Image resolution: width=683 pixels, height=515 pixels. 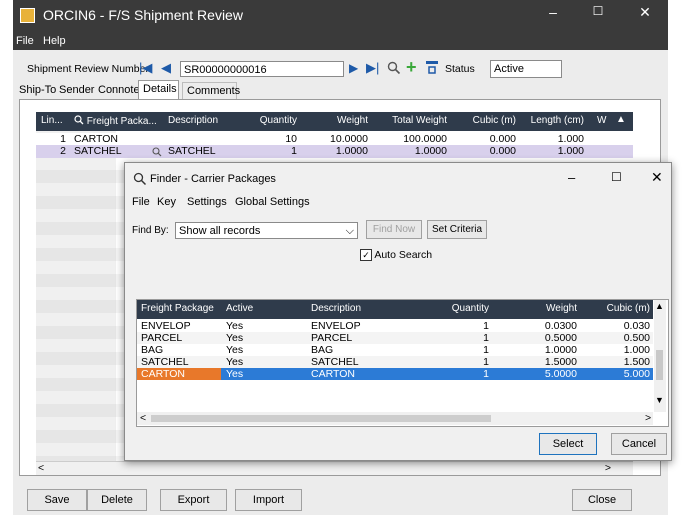 I want to click on finder-vscrollbar: ▲ ▼, so click(x=660, y=356).